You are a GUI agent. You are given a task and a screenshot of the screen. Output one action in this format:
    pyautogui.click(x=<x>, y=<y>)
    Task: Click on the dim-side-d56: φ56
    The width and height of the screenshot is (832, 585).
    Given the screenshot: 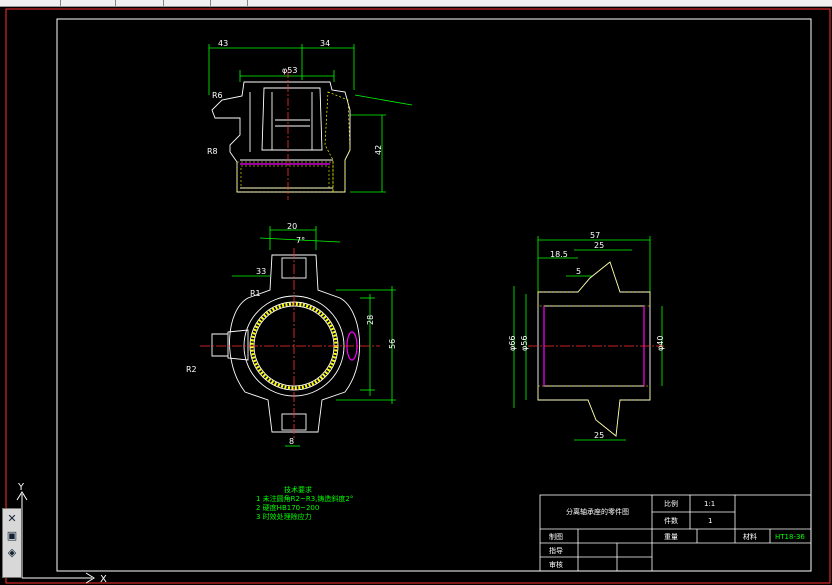 What is the action you would take?
    pyautogui.click(x=524, y=343)
    